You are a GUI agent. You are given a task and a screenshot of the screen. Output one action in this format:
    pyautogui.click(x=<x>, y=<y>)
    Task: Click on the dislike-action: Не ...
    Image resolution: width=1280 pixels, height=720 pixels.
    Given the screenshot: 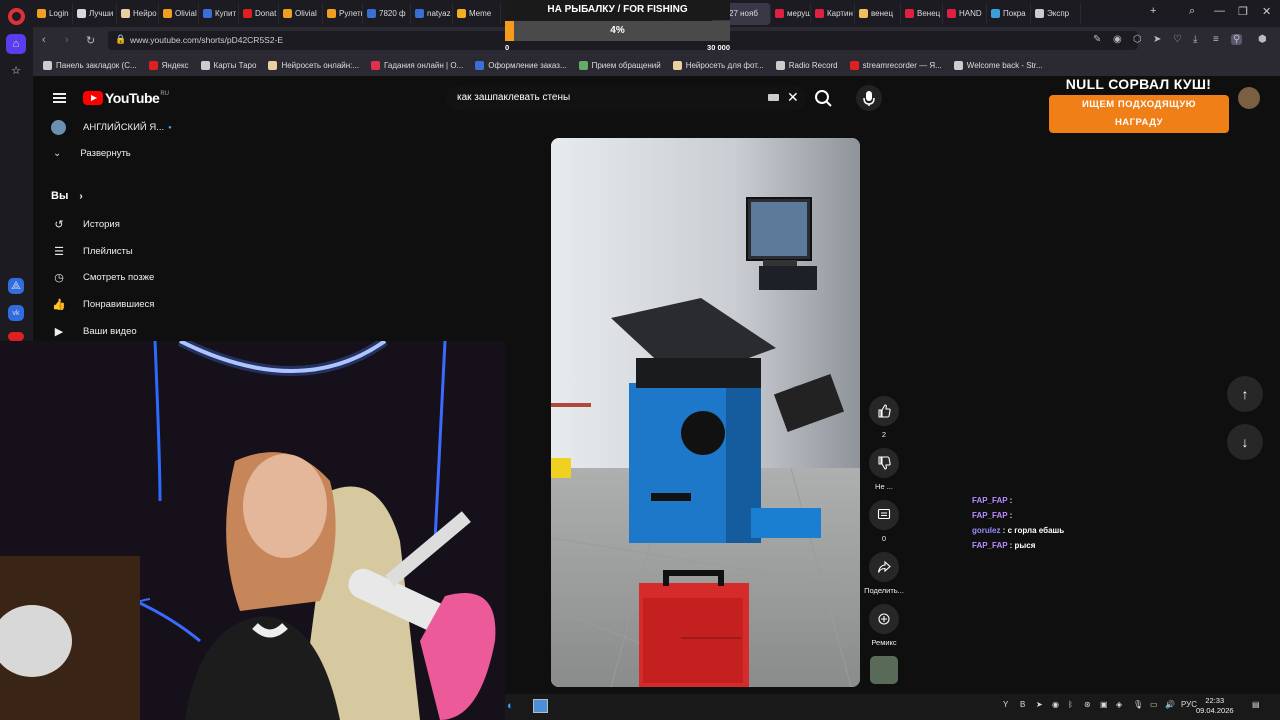 What is the action you would take?
    pyautogui.click(x=884, y=469)
    